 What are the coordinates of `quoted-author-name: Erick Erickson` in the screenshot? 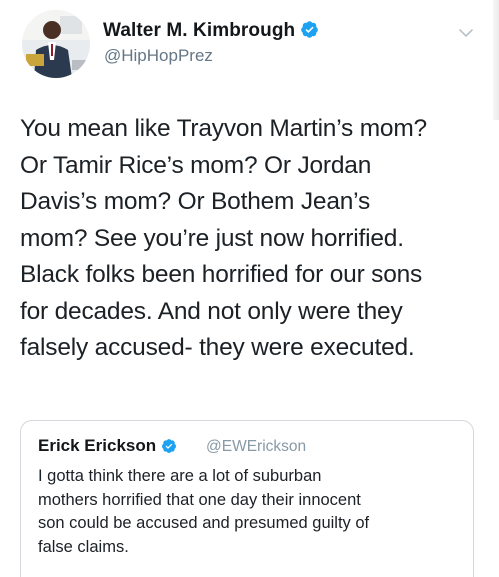 It's located at (107, 447).